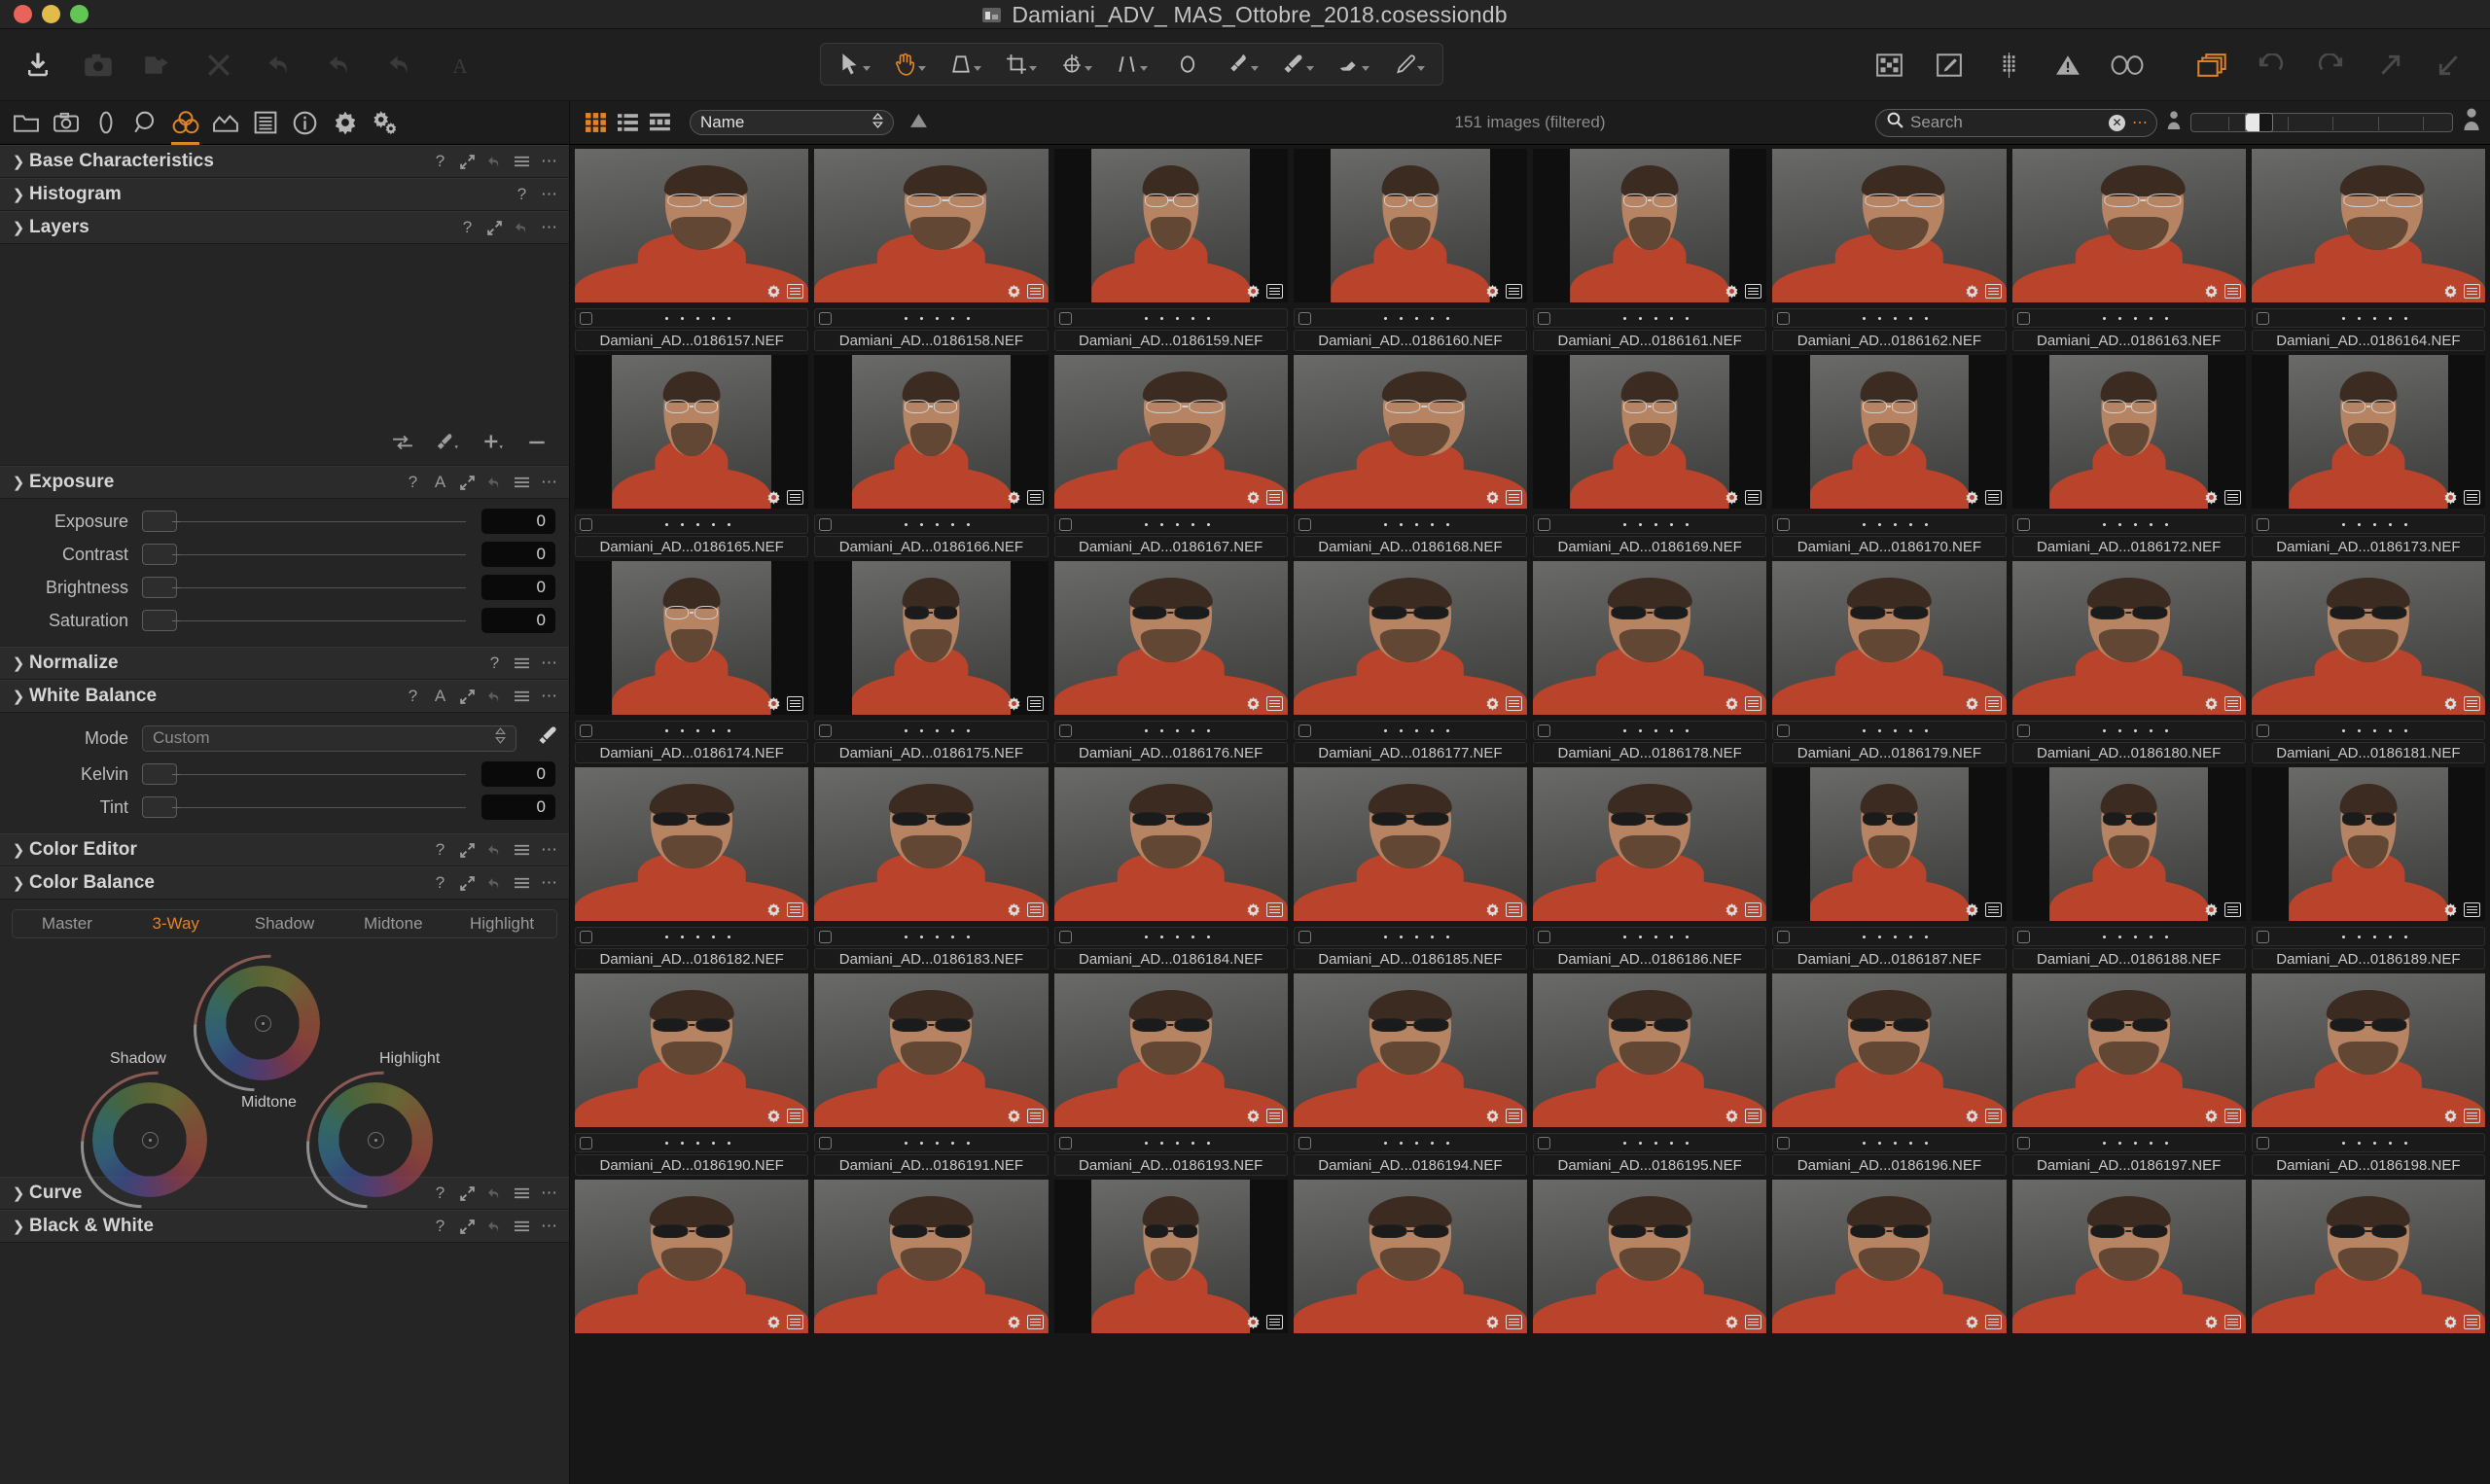  I want to click on tool-tab-capture, so click(66, 123).